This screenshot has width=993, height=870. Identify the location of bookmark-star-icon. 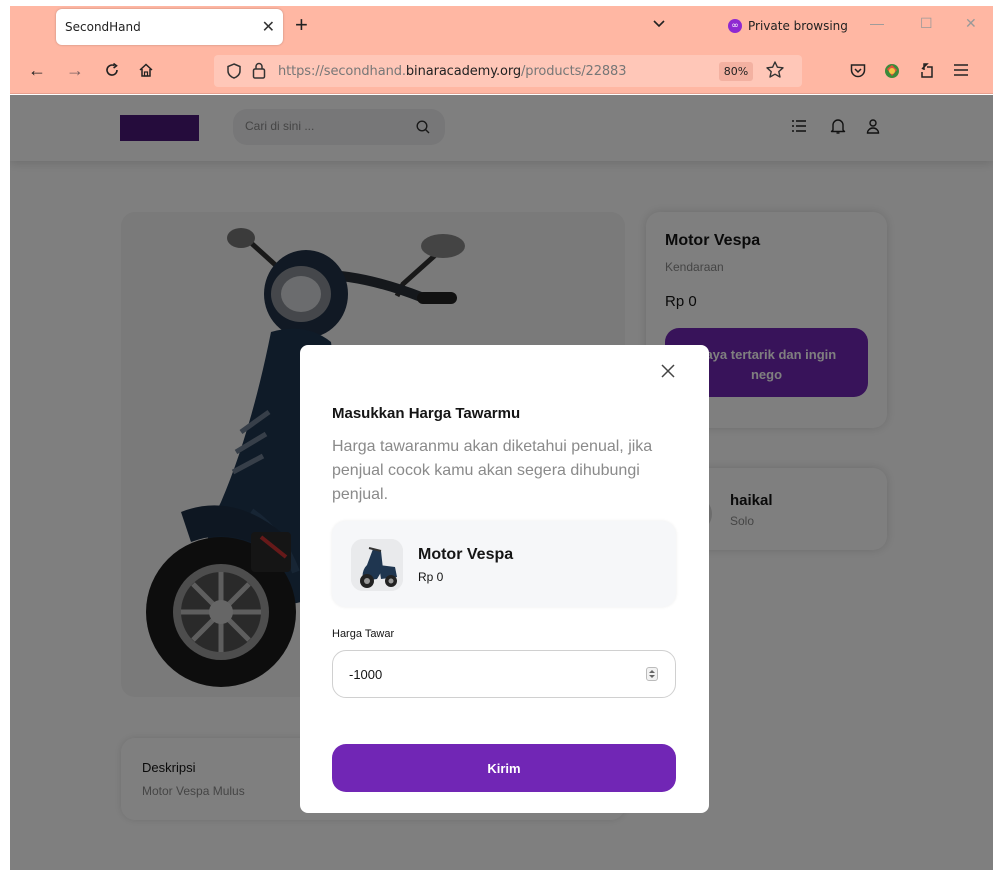
(775, 70).